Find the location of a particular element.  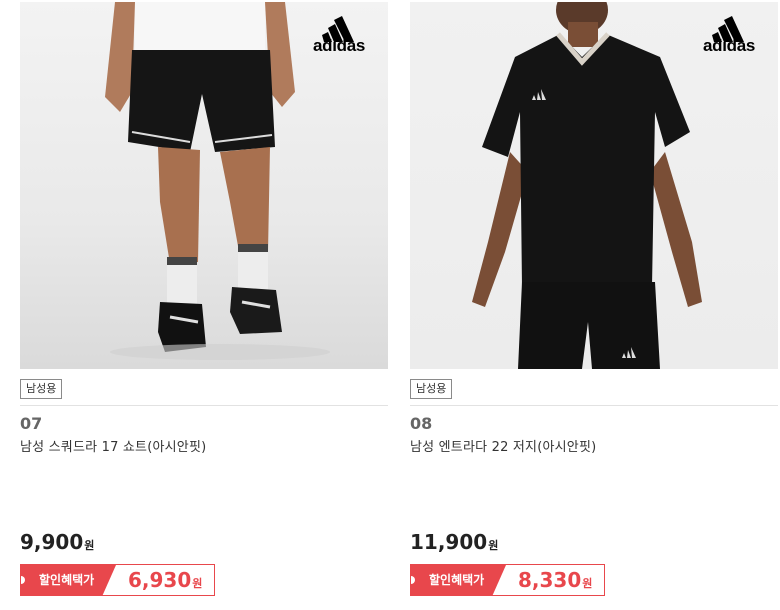

discount-price-box: 할인혜택가 6,930원 is located at coordinates (118, 580).